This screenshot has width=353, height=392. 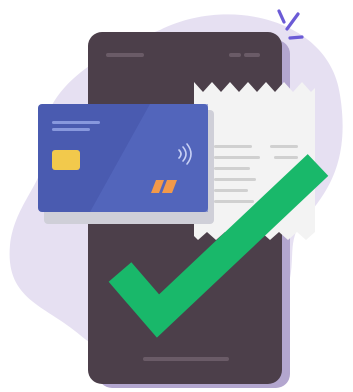 I want to click on phone-home-bar, so click(x=186, y=359).